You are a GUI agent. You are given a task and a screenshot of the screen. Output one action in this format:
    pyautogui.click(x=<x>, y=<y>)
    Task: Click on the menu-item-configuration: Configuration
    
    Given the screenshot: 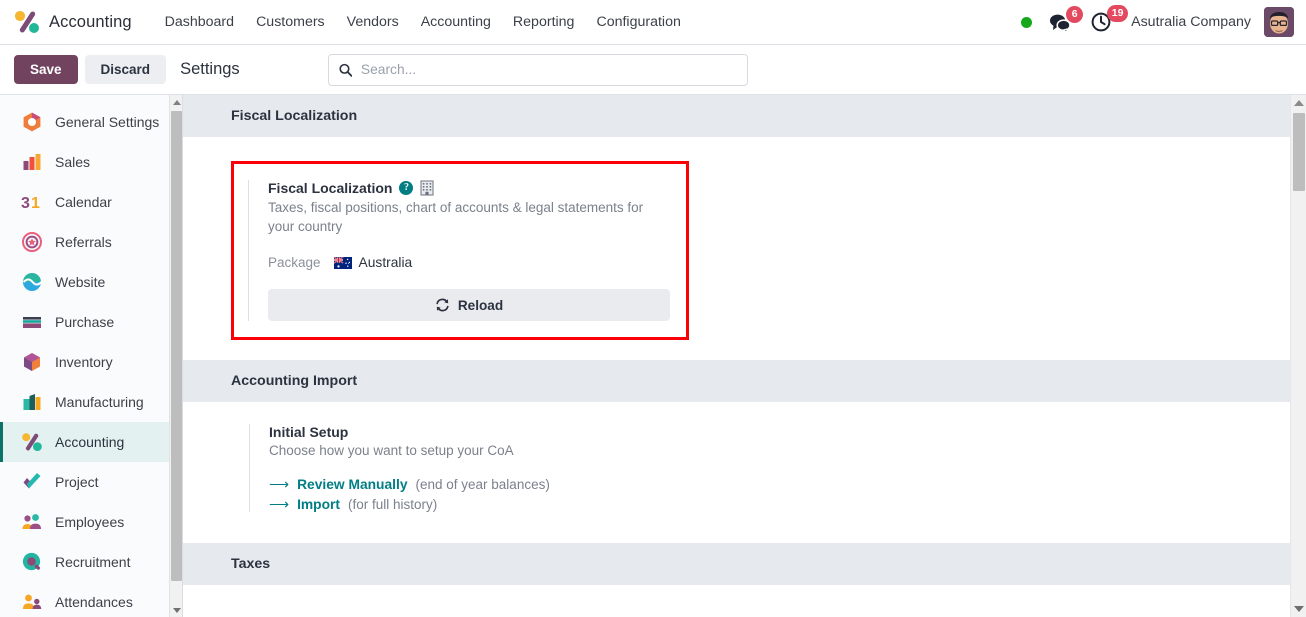 What is the action you would take?
    pyautogui.click(x=638, y=22)
    